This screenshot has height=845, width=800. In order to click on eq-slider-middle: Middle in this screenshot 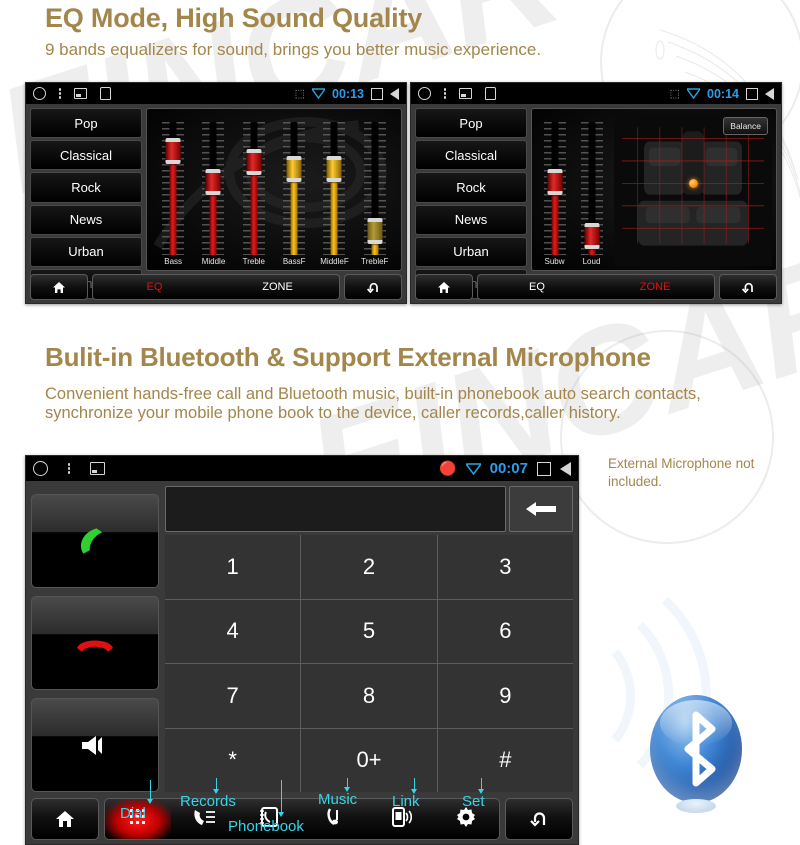, I will do `click(213, 191)`.